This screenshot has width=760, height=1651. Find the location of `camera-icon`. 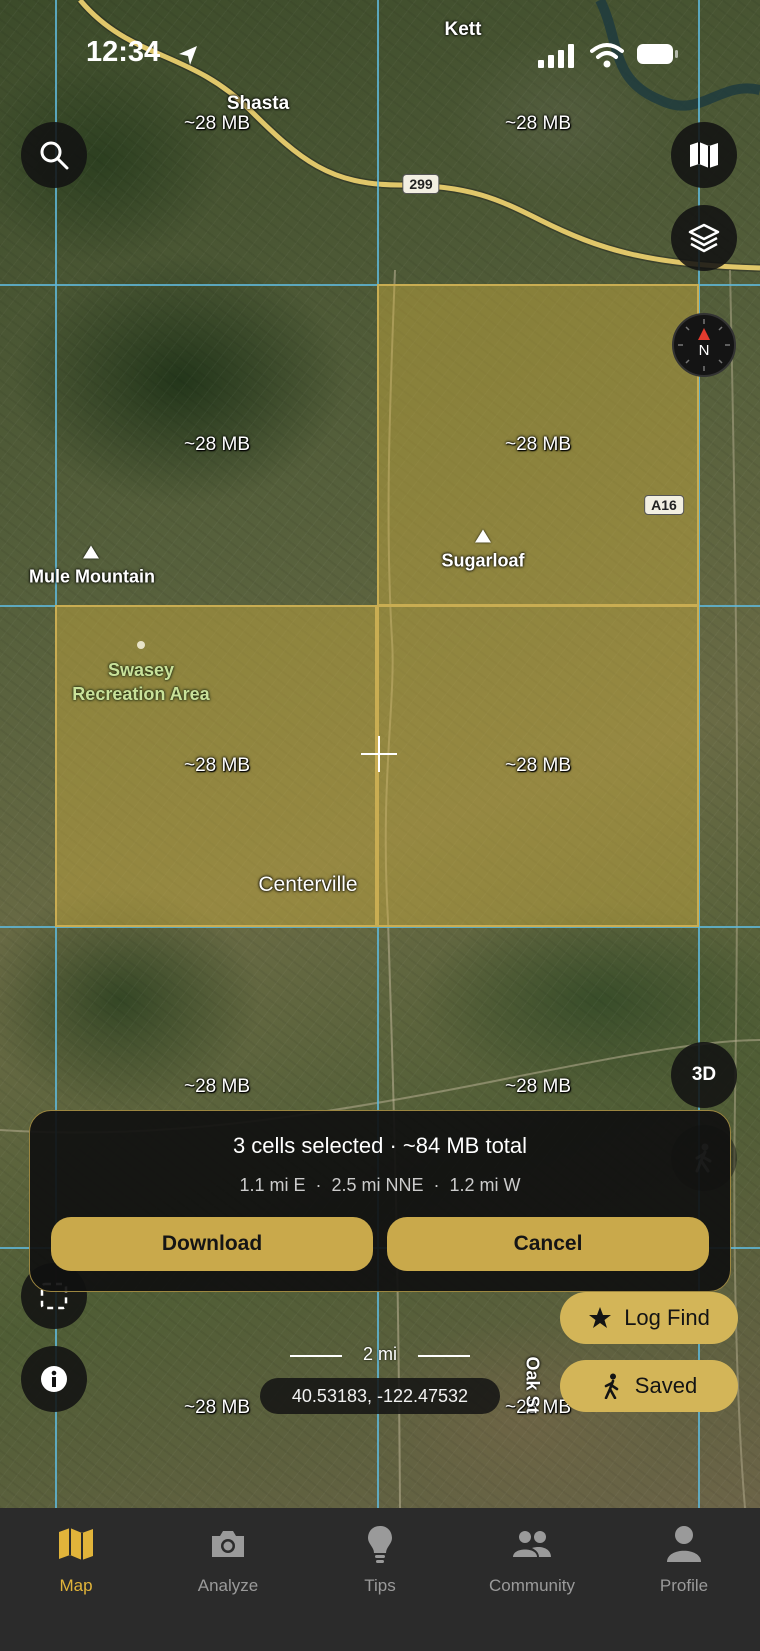

camera-icon is located at coordinates (228, 1544).